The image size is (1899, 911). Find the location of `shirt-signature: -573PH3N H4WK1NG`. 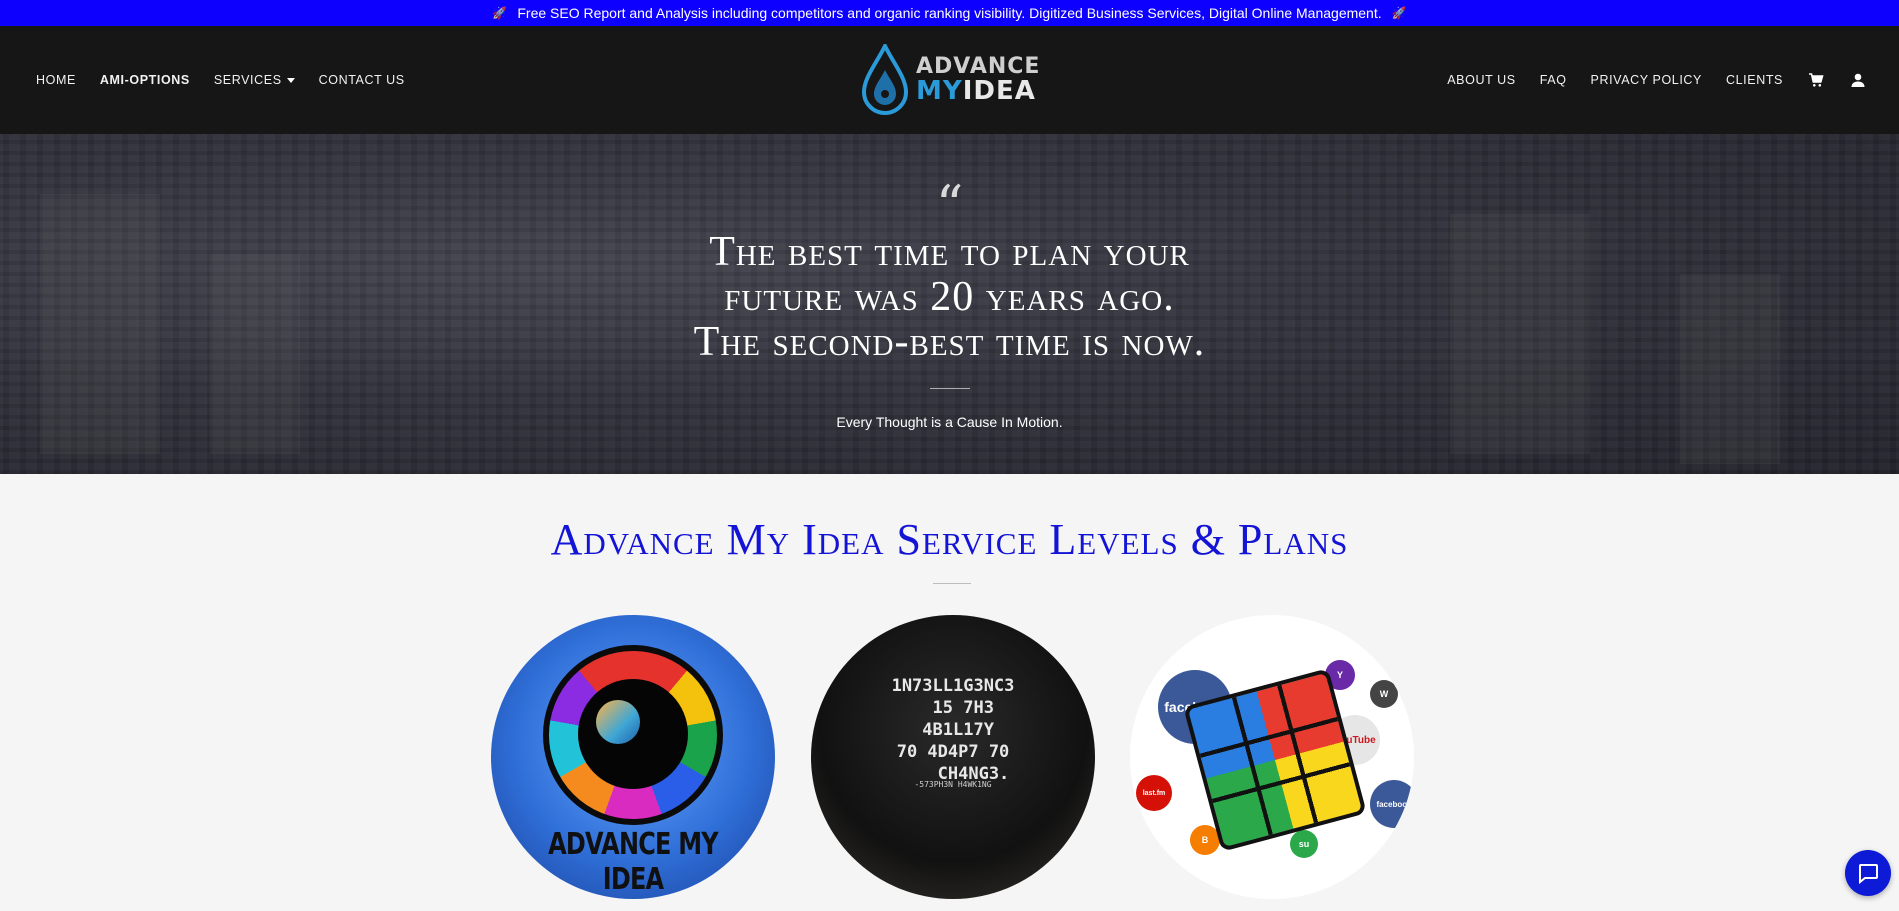

shirt-signature: -573PH3N H4WK1NG is located at coordinates (953, 784).